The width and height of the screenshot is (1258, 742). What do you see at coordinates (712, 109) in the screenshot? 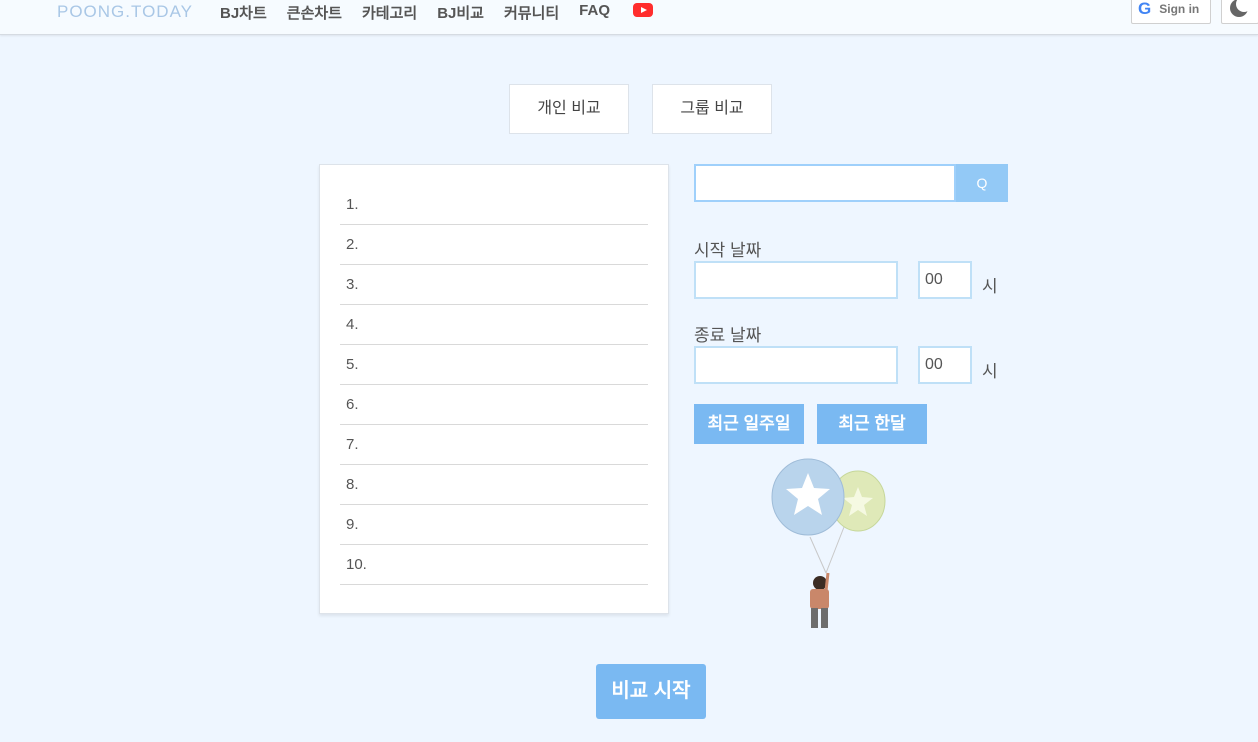
I see `tab-group-compare: 그룹 비교` at bounding box center [712, 109].